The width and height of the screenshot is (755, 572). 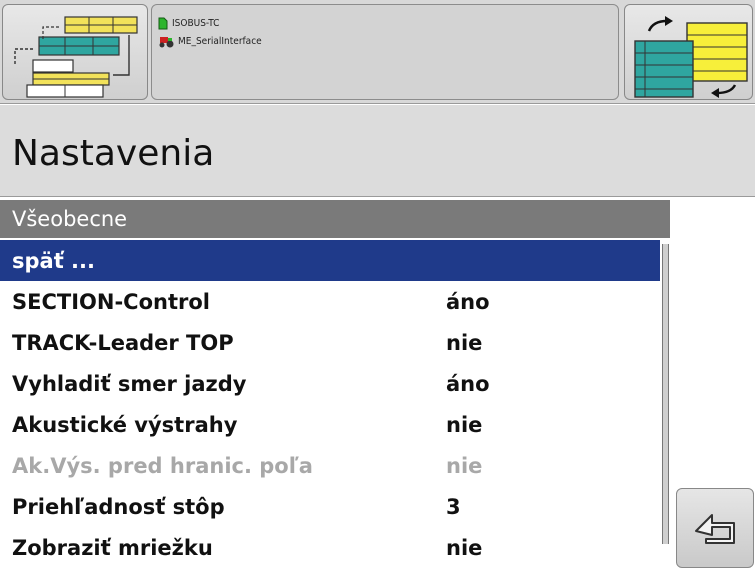 I want to click on tractor-icon, so click(x=166, y=41).